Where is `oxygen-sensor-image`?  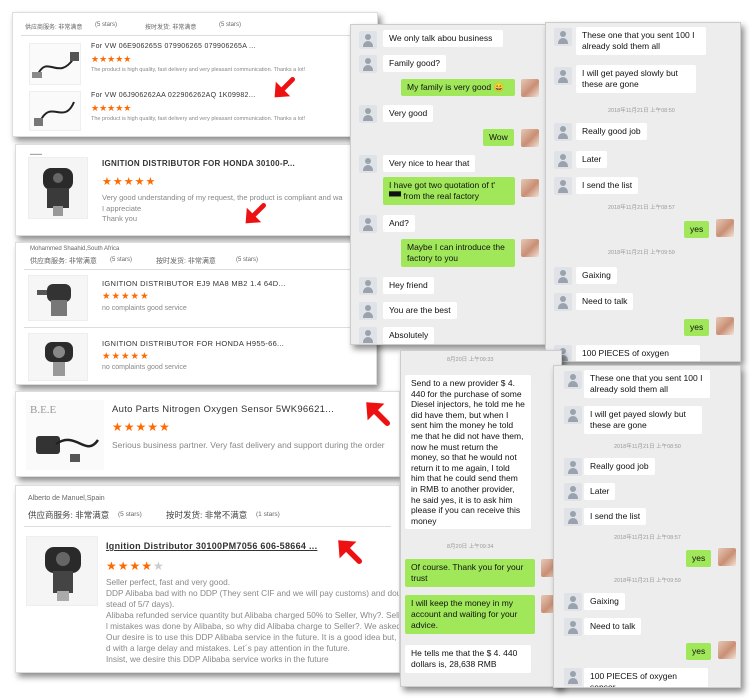 oxygen-sensor-image is located at coordinates (54, 113).